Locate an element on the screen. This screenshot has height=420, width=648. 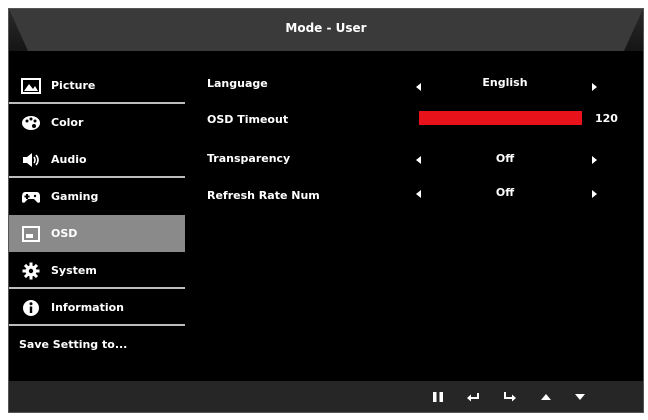
sidebar-item-osd: OSD is located at coordinates (97, 233).